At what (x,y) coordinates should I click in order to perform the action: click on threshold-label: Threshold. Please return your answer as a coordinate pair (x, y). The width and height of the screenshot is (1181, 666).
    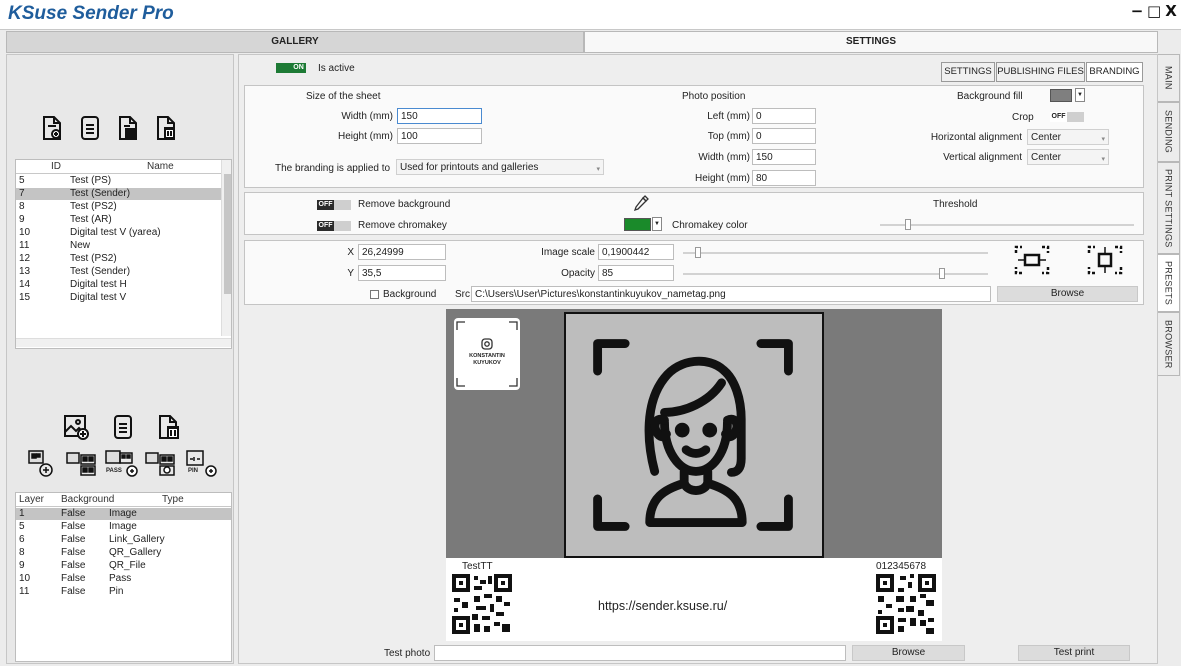
    Looking at the image, I should click on (955, 204).